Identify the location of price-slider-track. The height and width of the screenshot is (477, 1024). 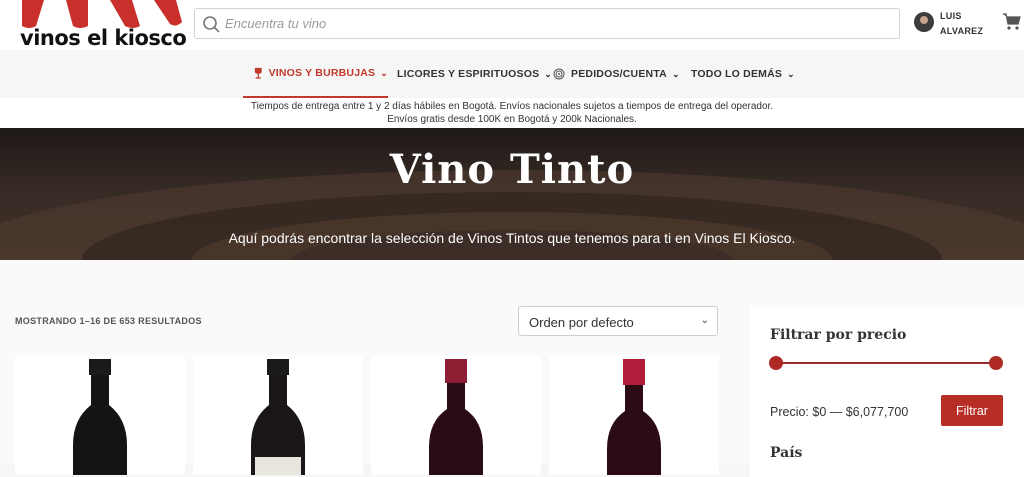
(886, 363).